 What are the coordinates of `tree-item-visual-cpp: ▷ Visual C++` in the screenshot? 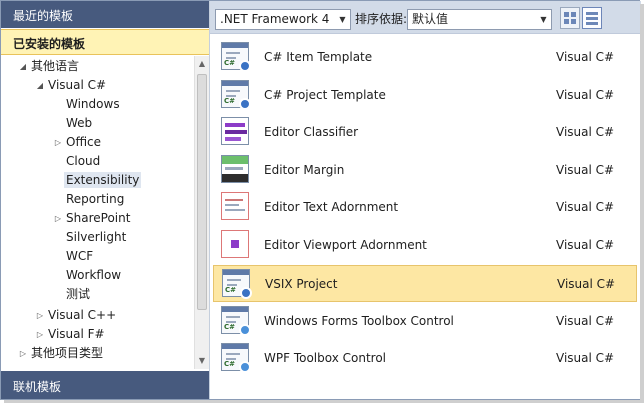 It's located at (76, 315).